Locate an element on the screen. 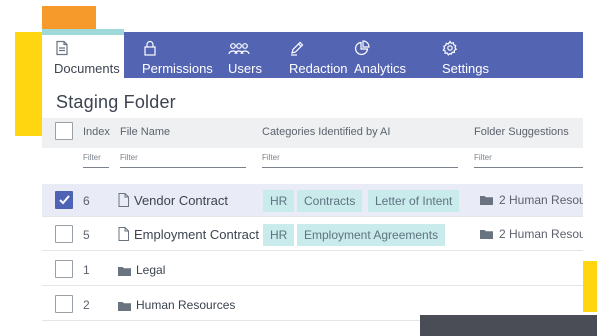 The height and width of the screenshot is (336, 597). pie-chart-icon is located at coordinates (362, 48).